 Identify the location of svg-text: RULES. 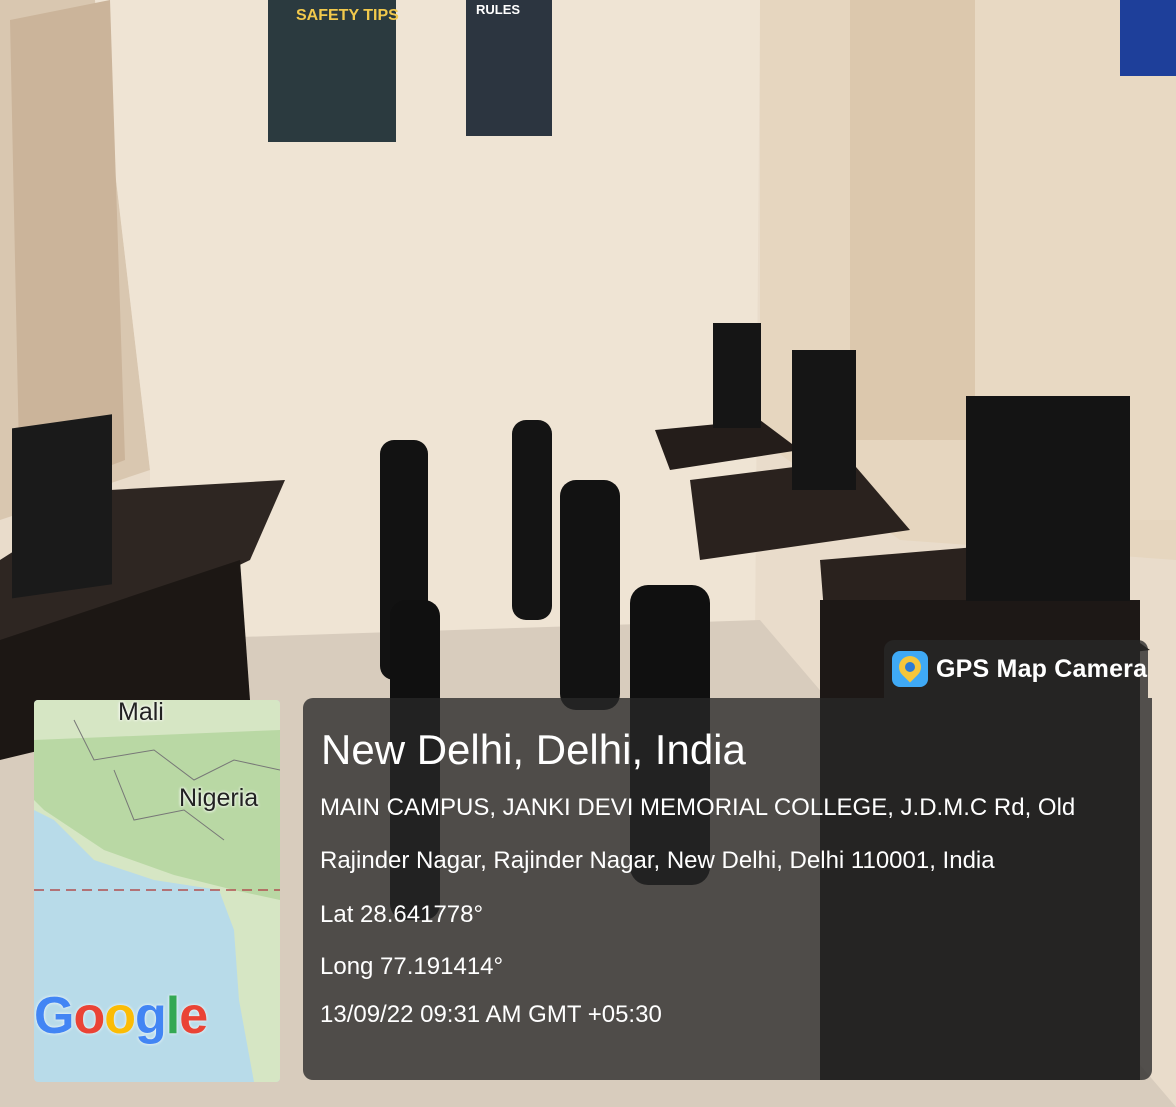
(498, 9).